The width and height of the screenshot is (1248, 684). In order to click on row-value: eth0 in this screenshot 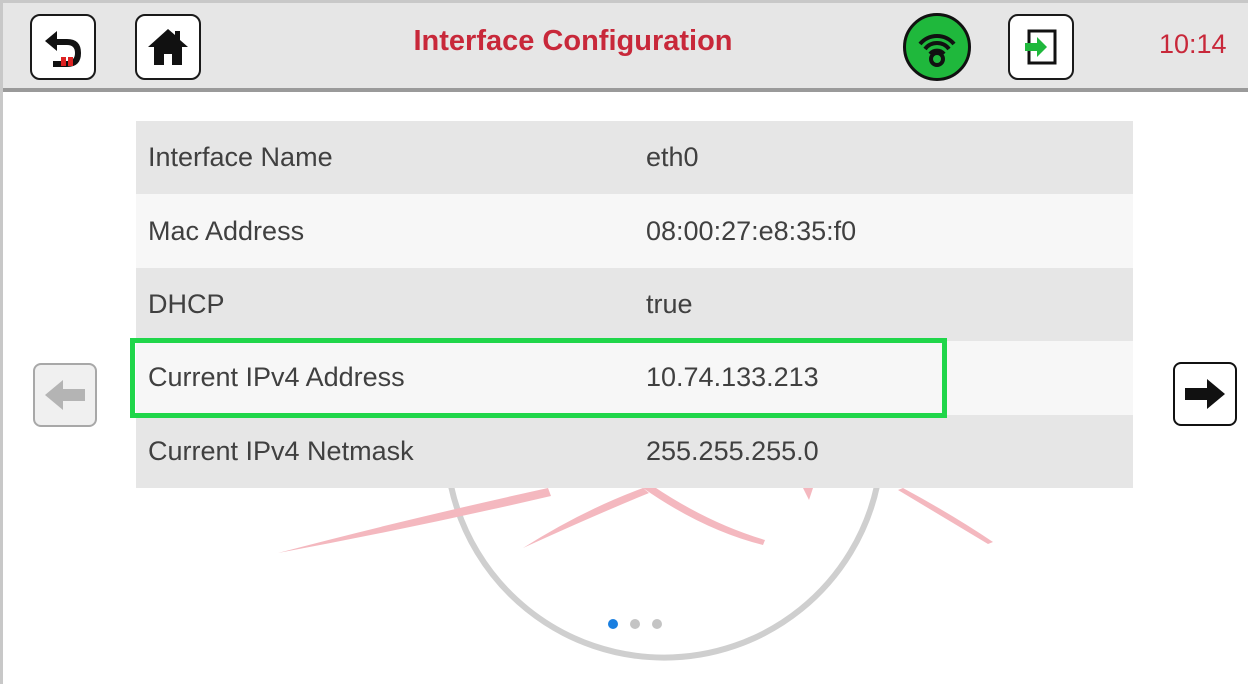, I will do `click(672, 157)`.